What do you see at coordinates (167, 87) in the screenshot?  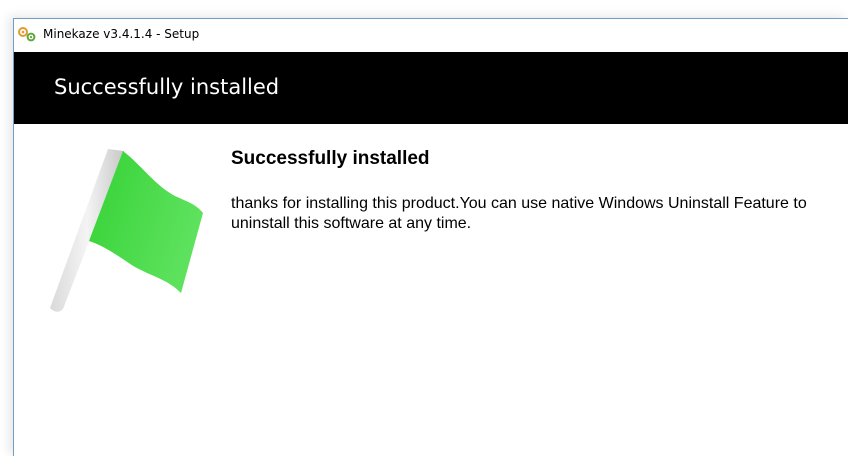 I see `banner-title: Successfully installed` at bounding box center [167, 87].